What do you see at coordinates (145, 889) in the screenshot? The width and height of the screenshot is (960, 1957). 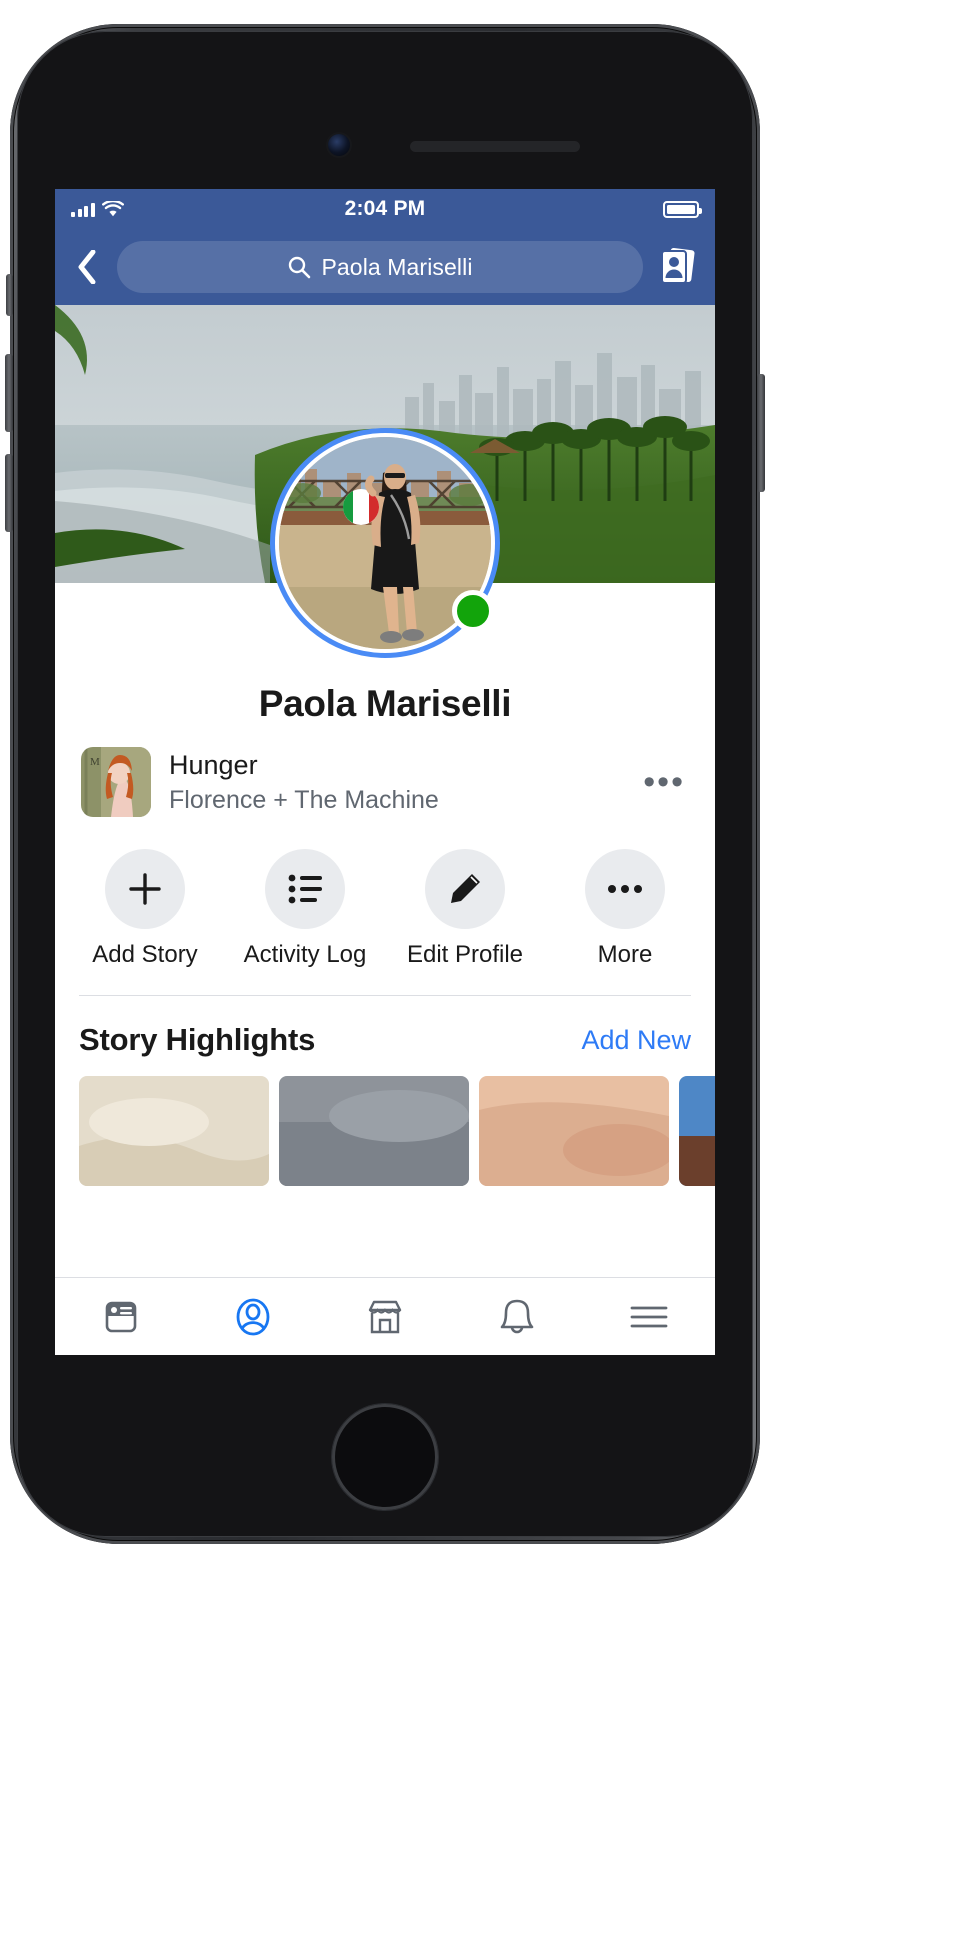 I see `plus-icon` at bounding box center [145, 889].